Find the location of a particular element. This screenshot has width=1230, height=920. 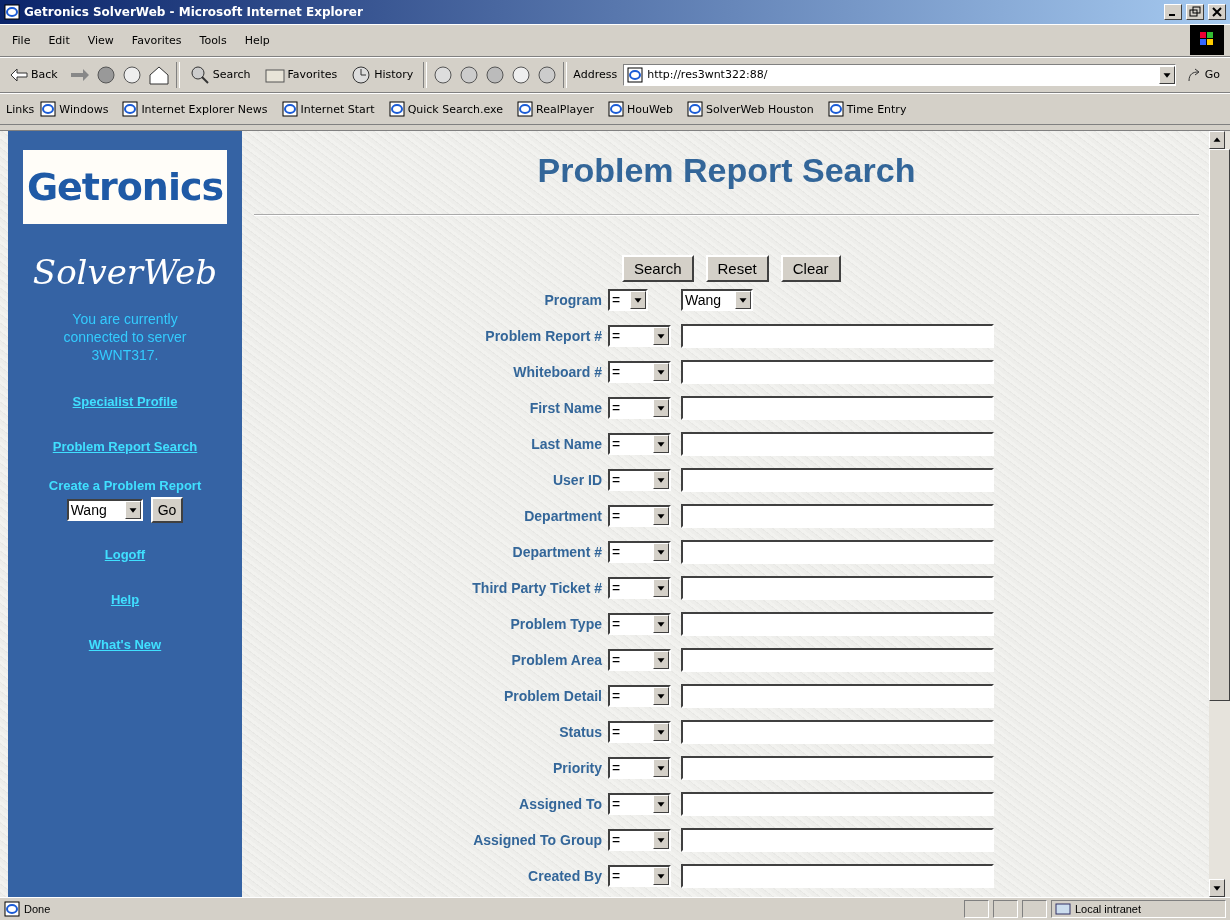

sidebar-link: Problem Report Search is located at coordinates (125, 447).